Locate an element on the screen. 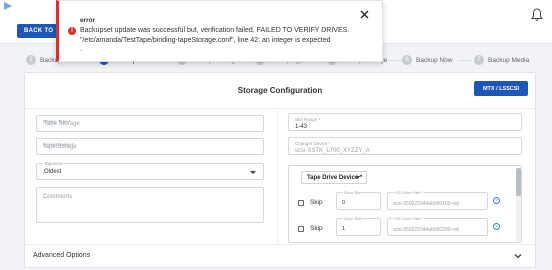  back-button: BACK TO is located at coordinates (38, 31).